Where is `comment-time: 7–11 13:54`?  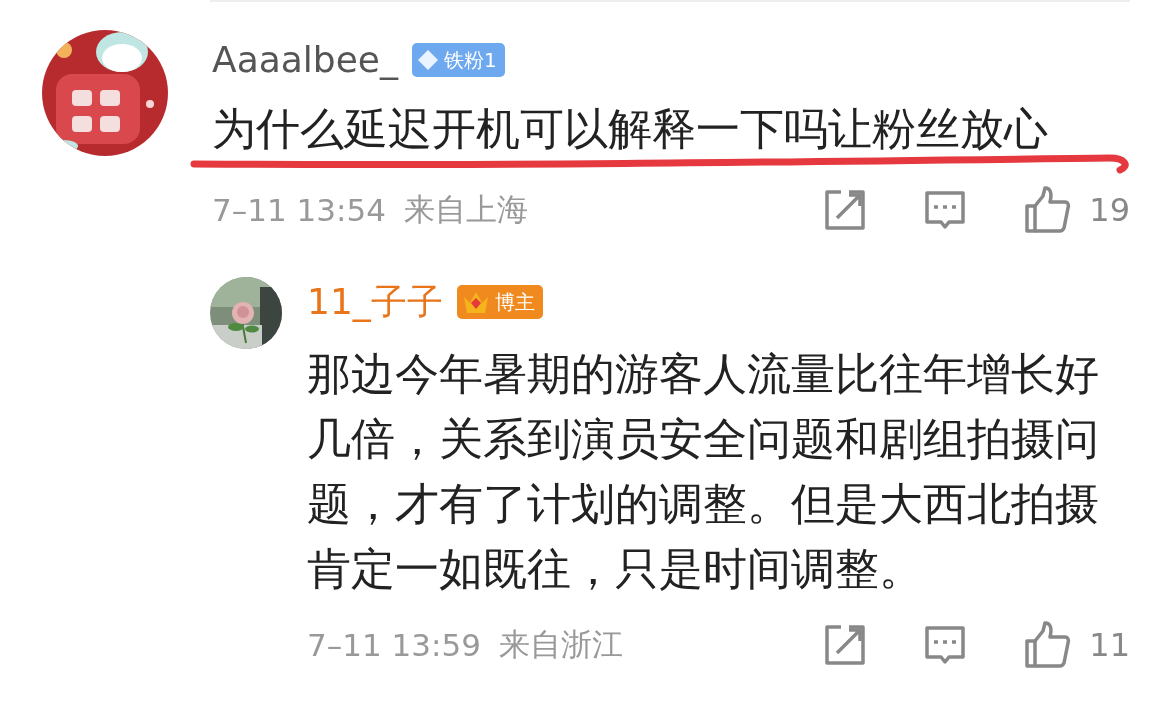 comment-time: 7–11 13:54 is located at coordinates (299, 210).